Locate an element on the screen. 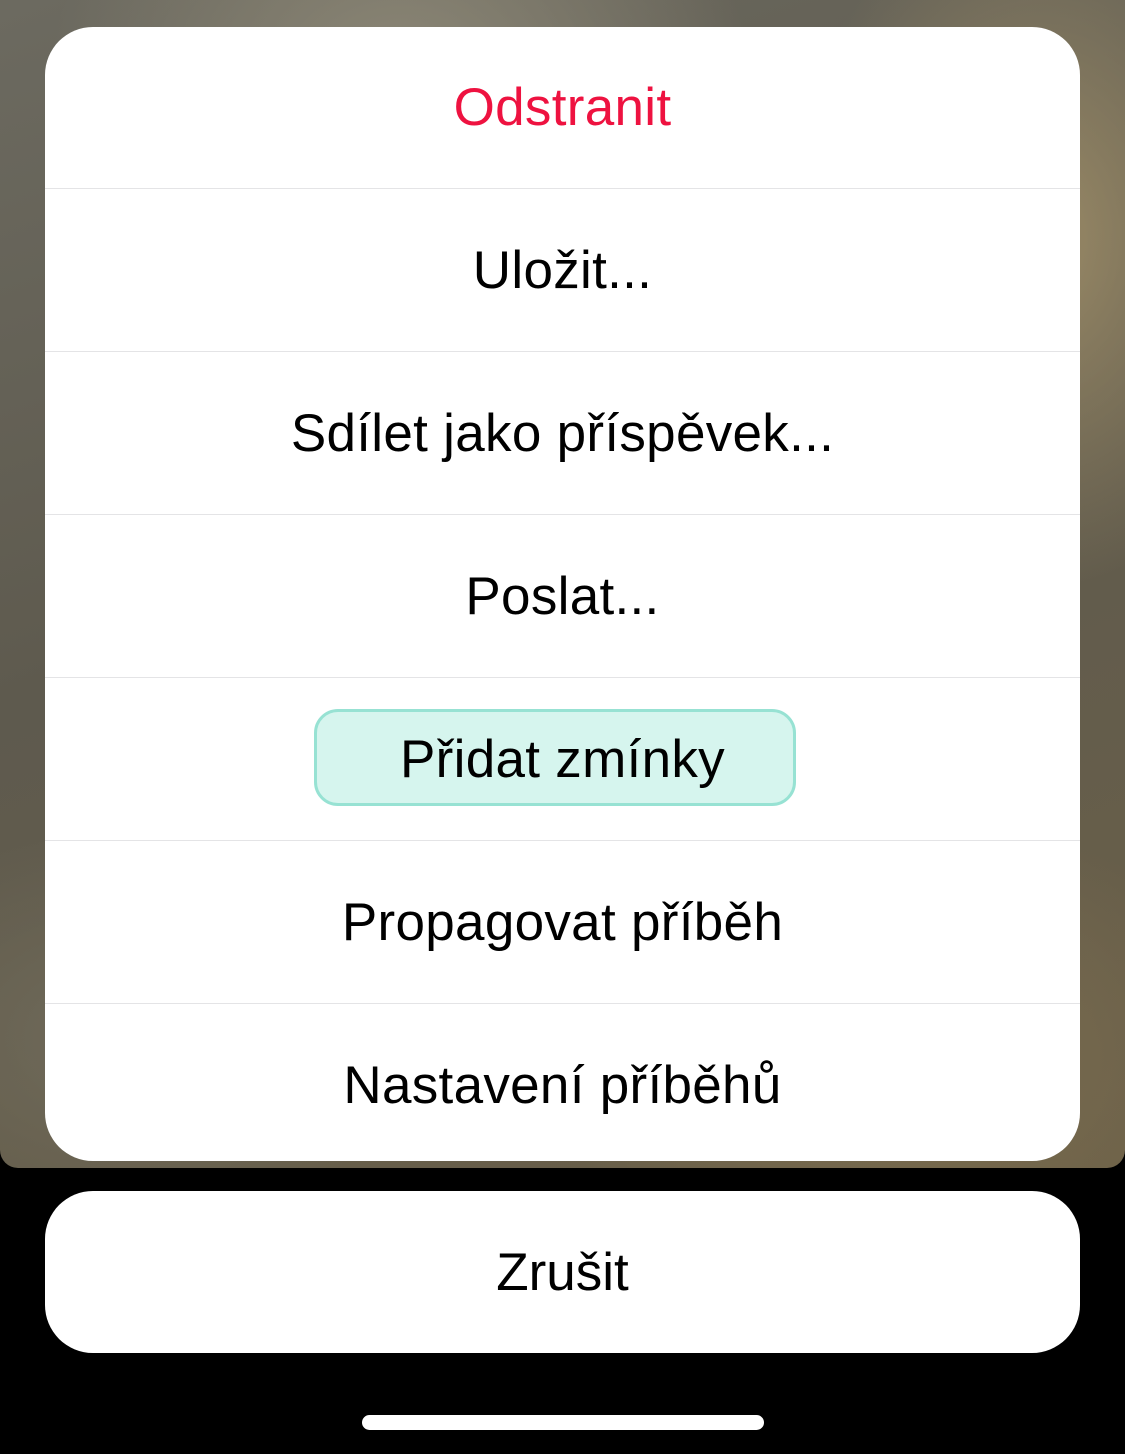 The image size is (1125, 1454). promote-story-button: Propagovat příběh is located at coordinates (562, 921).